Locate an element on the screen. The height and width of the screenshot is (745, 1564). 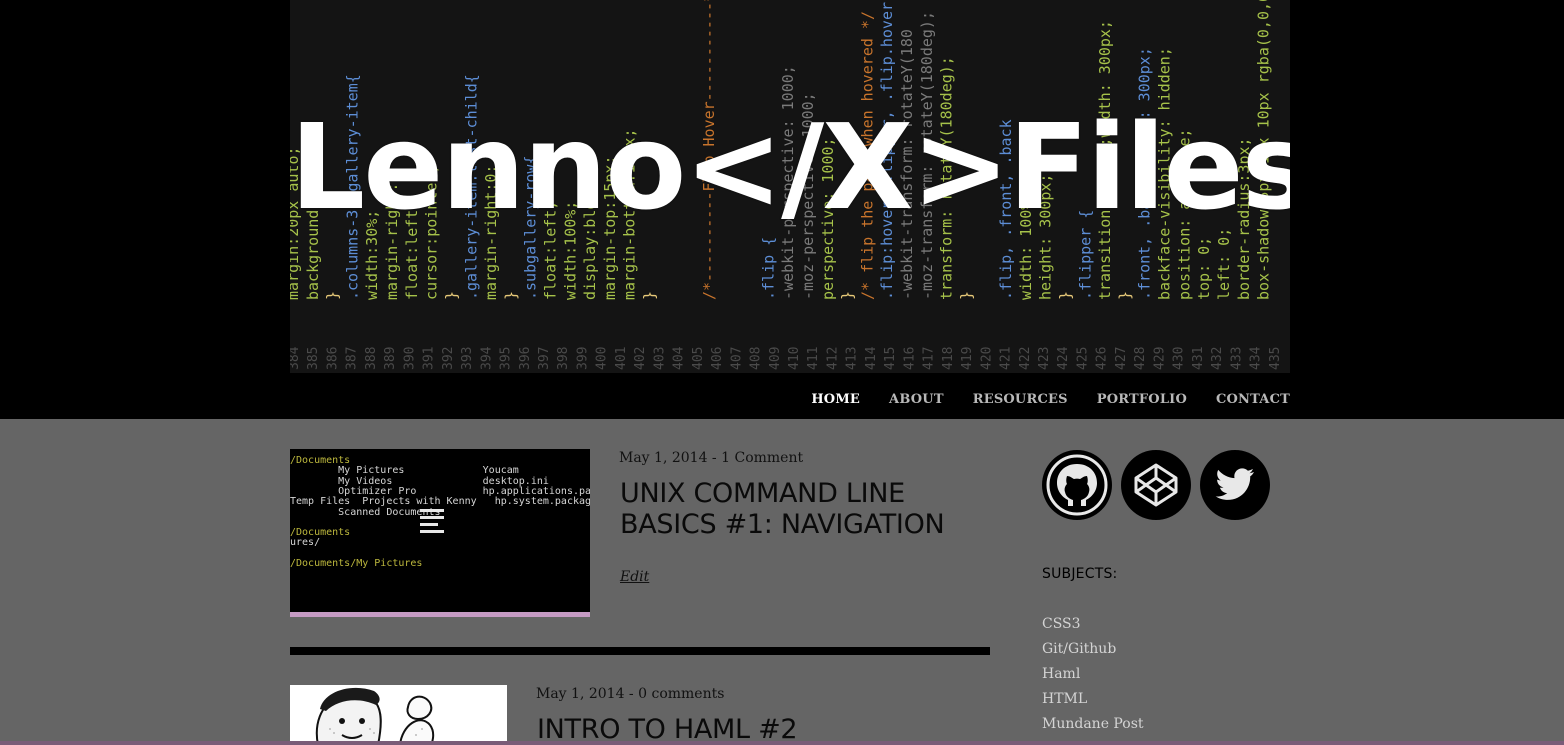
line-number: 431 is located at coordinates (1198, 358).